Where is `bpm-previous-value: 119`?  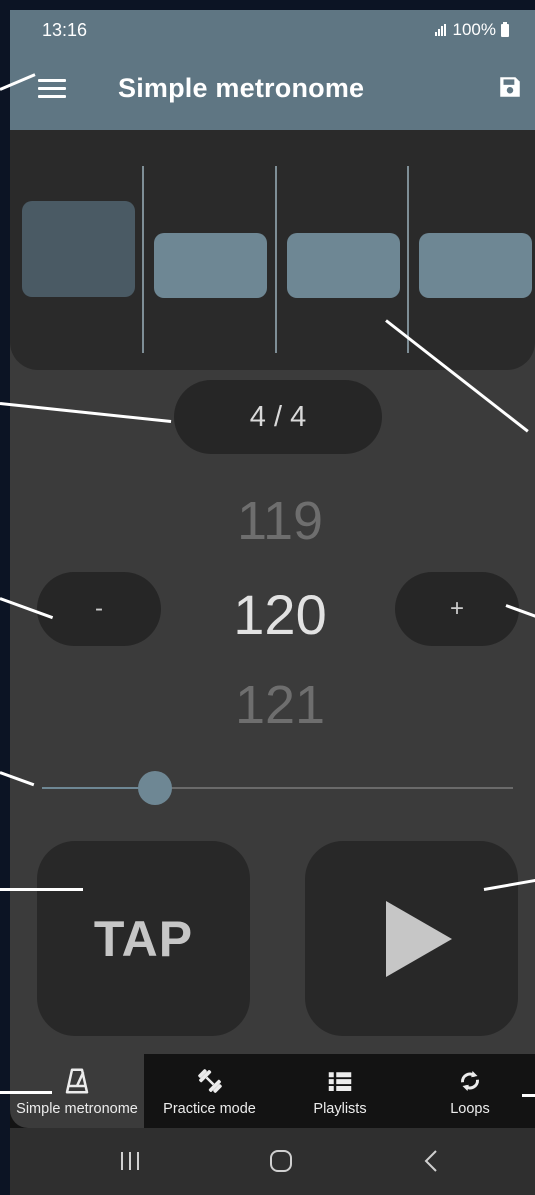 bpm-previous-value: 119 is located at coordinates (280, 521).